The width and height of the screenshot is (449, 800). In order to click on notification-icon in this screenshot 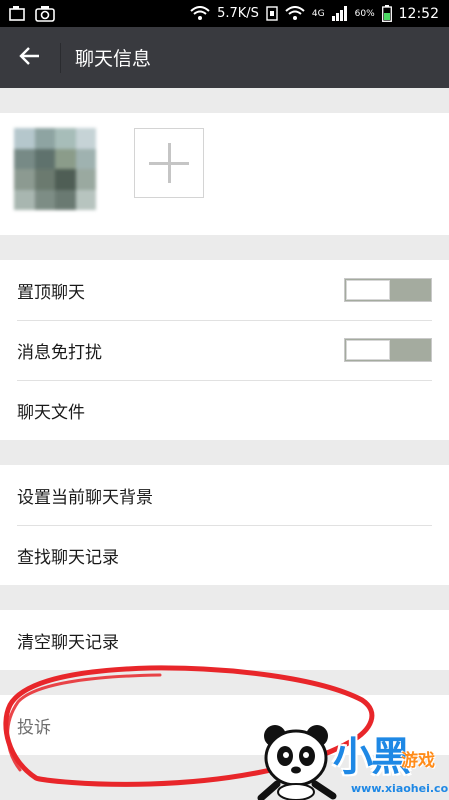, I will do `click(18, 13)`.